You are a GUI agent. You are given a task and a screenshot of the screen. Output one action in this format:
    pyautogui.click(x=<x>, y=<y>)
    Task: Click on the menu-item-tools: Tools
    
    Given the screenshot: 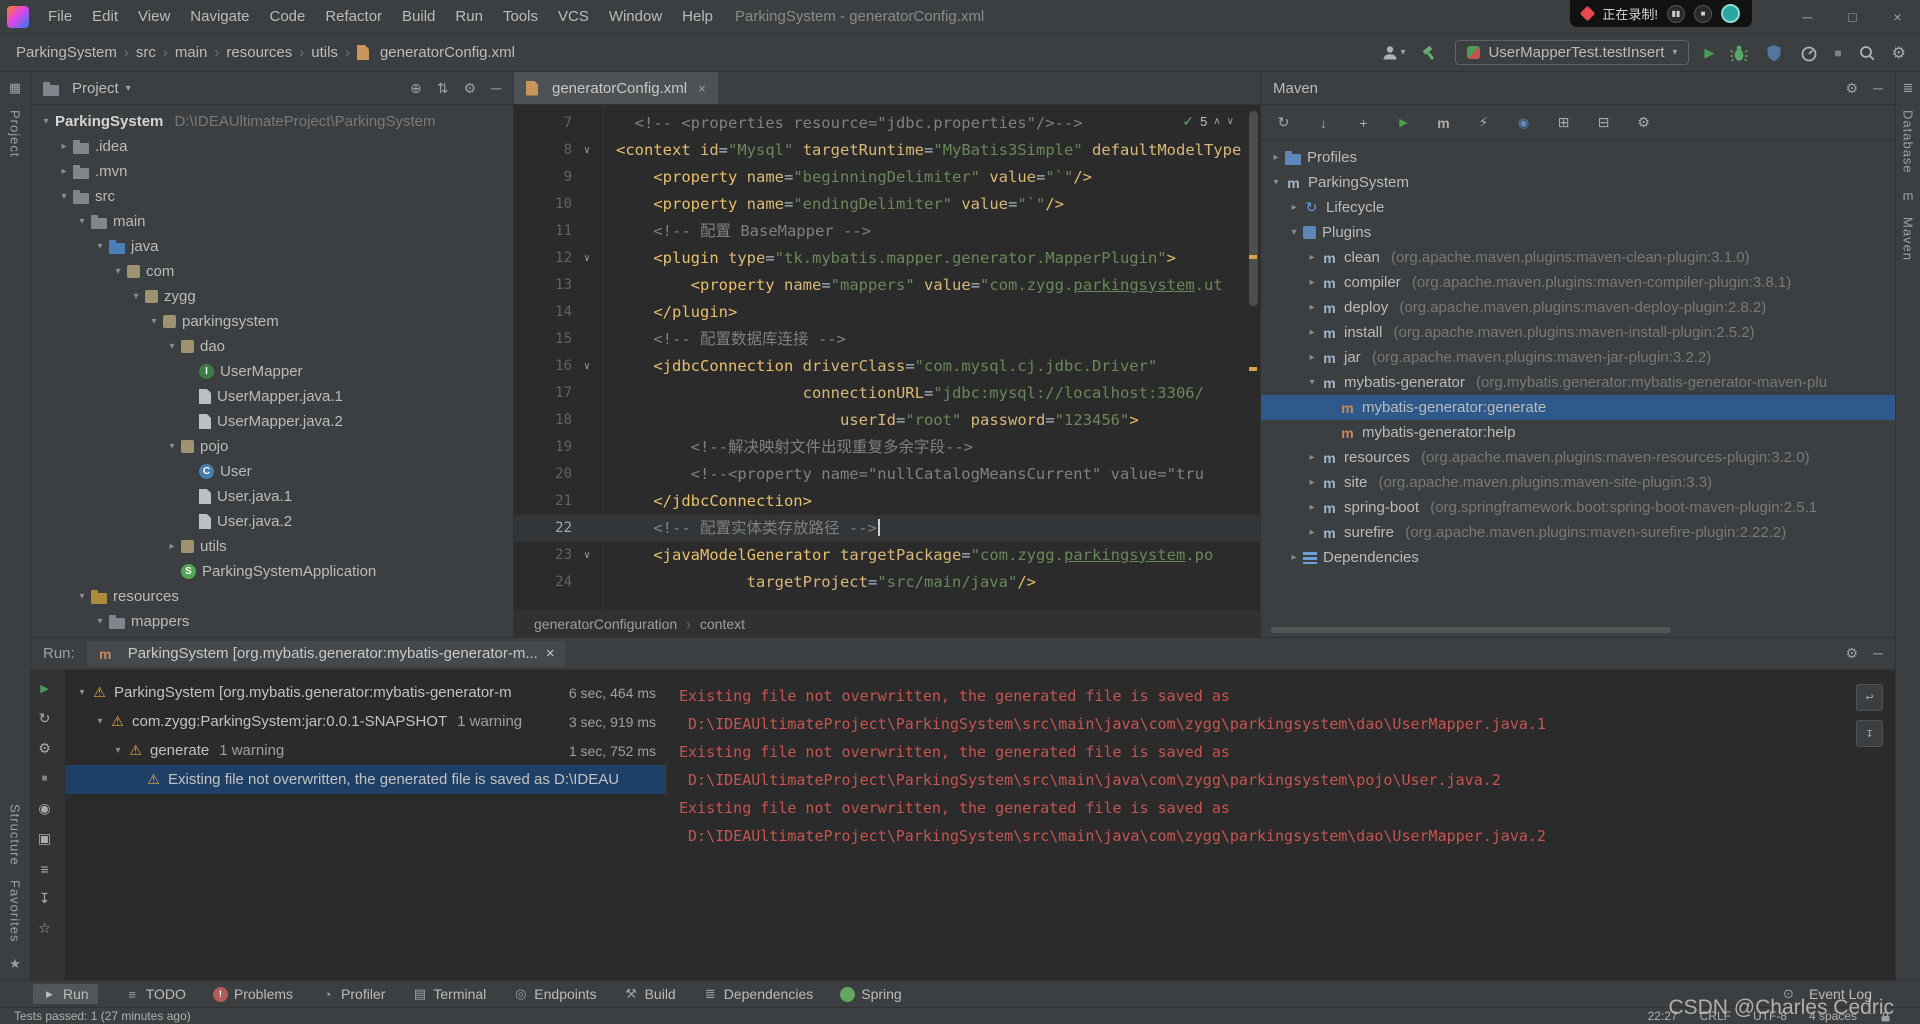 What is the action you would take?
    pyautogui.click(x=520, y=16)
    